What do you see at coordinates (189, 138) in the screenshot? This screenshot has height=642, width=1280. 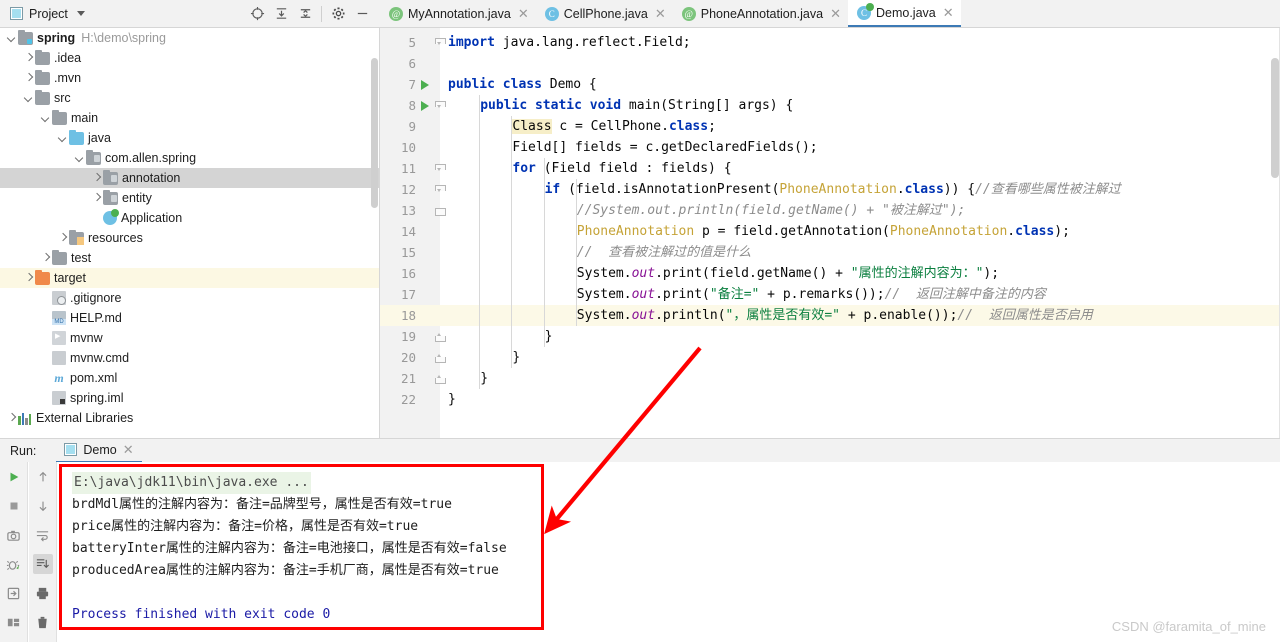 I see `tree-item-java: java` at bounding box center [189, 138].